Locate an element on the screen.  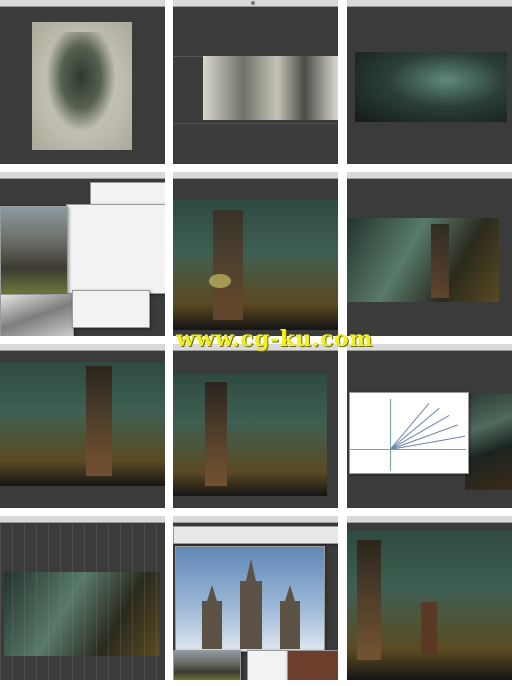
panel-reference-collage is located at coordinates (82, 254).